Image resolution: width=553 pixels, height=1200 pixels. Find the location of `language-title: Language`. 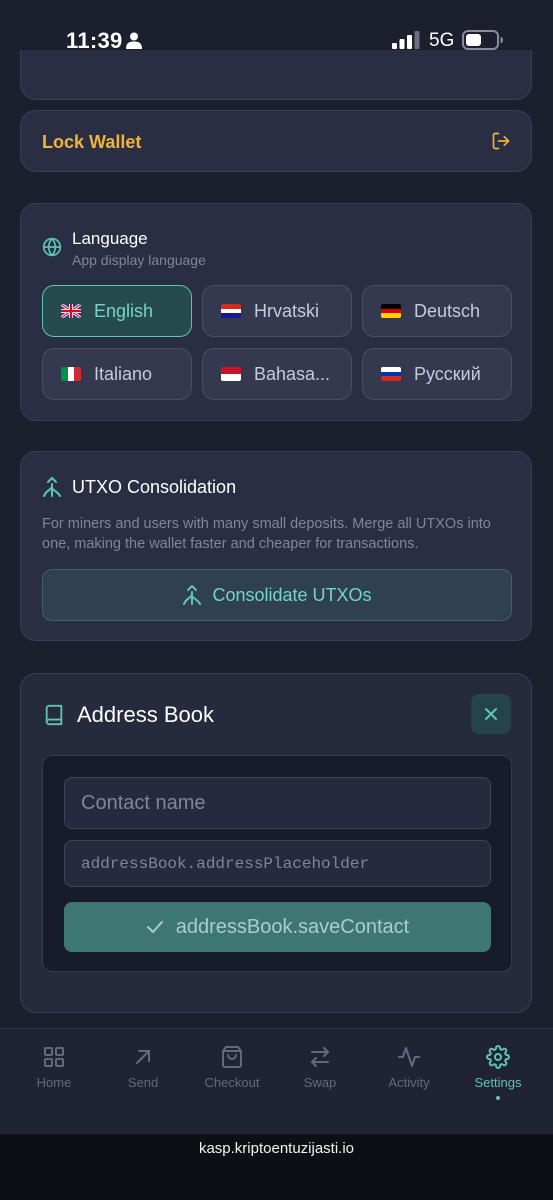

language-title: Language is located at coordinates (110, 238).